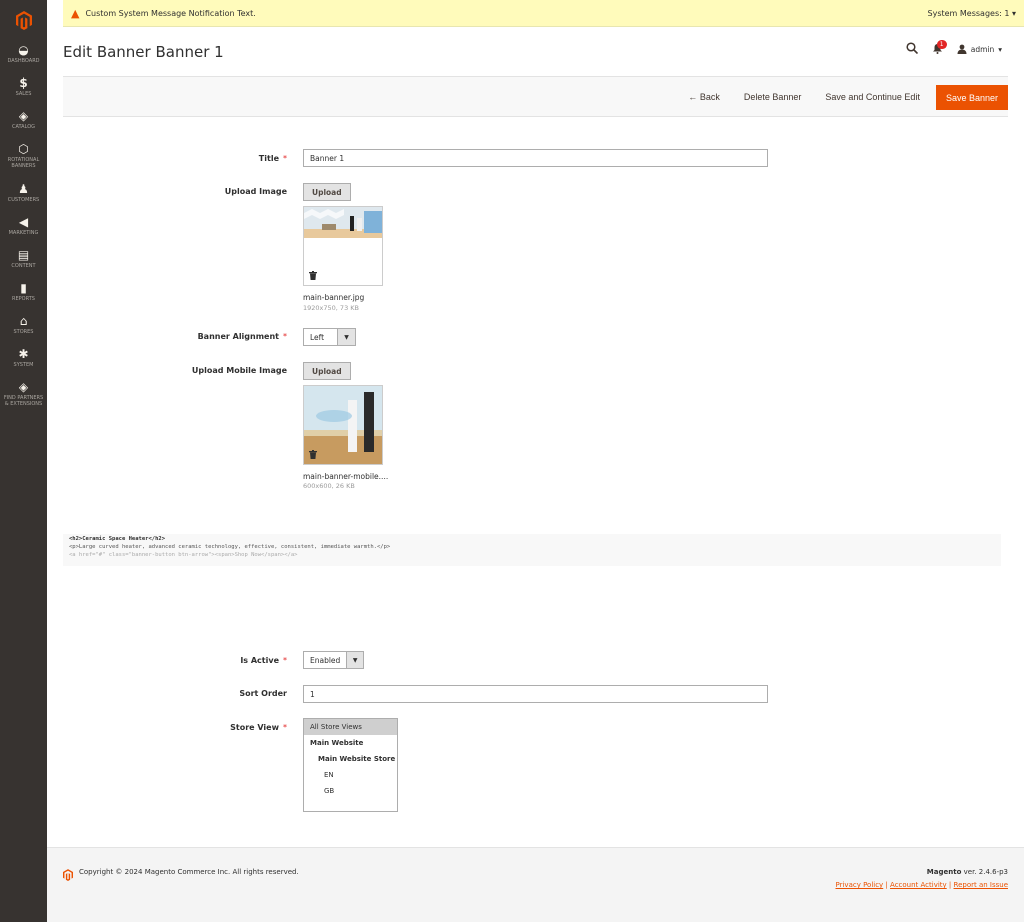 This screenshot has width=1024, height=922. I want to click on sidebar-item-reports: ▮ REPORTS, so click(23, 294).